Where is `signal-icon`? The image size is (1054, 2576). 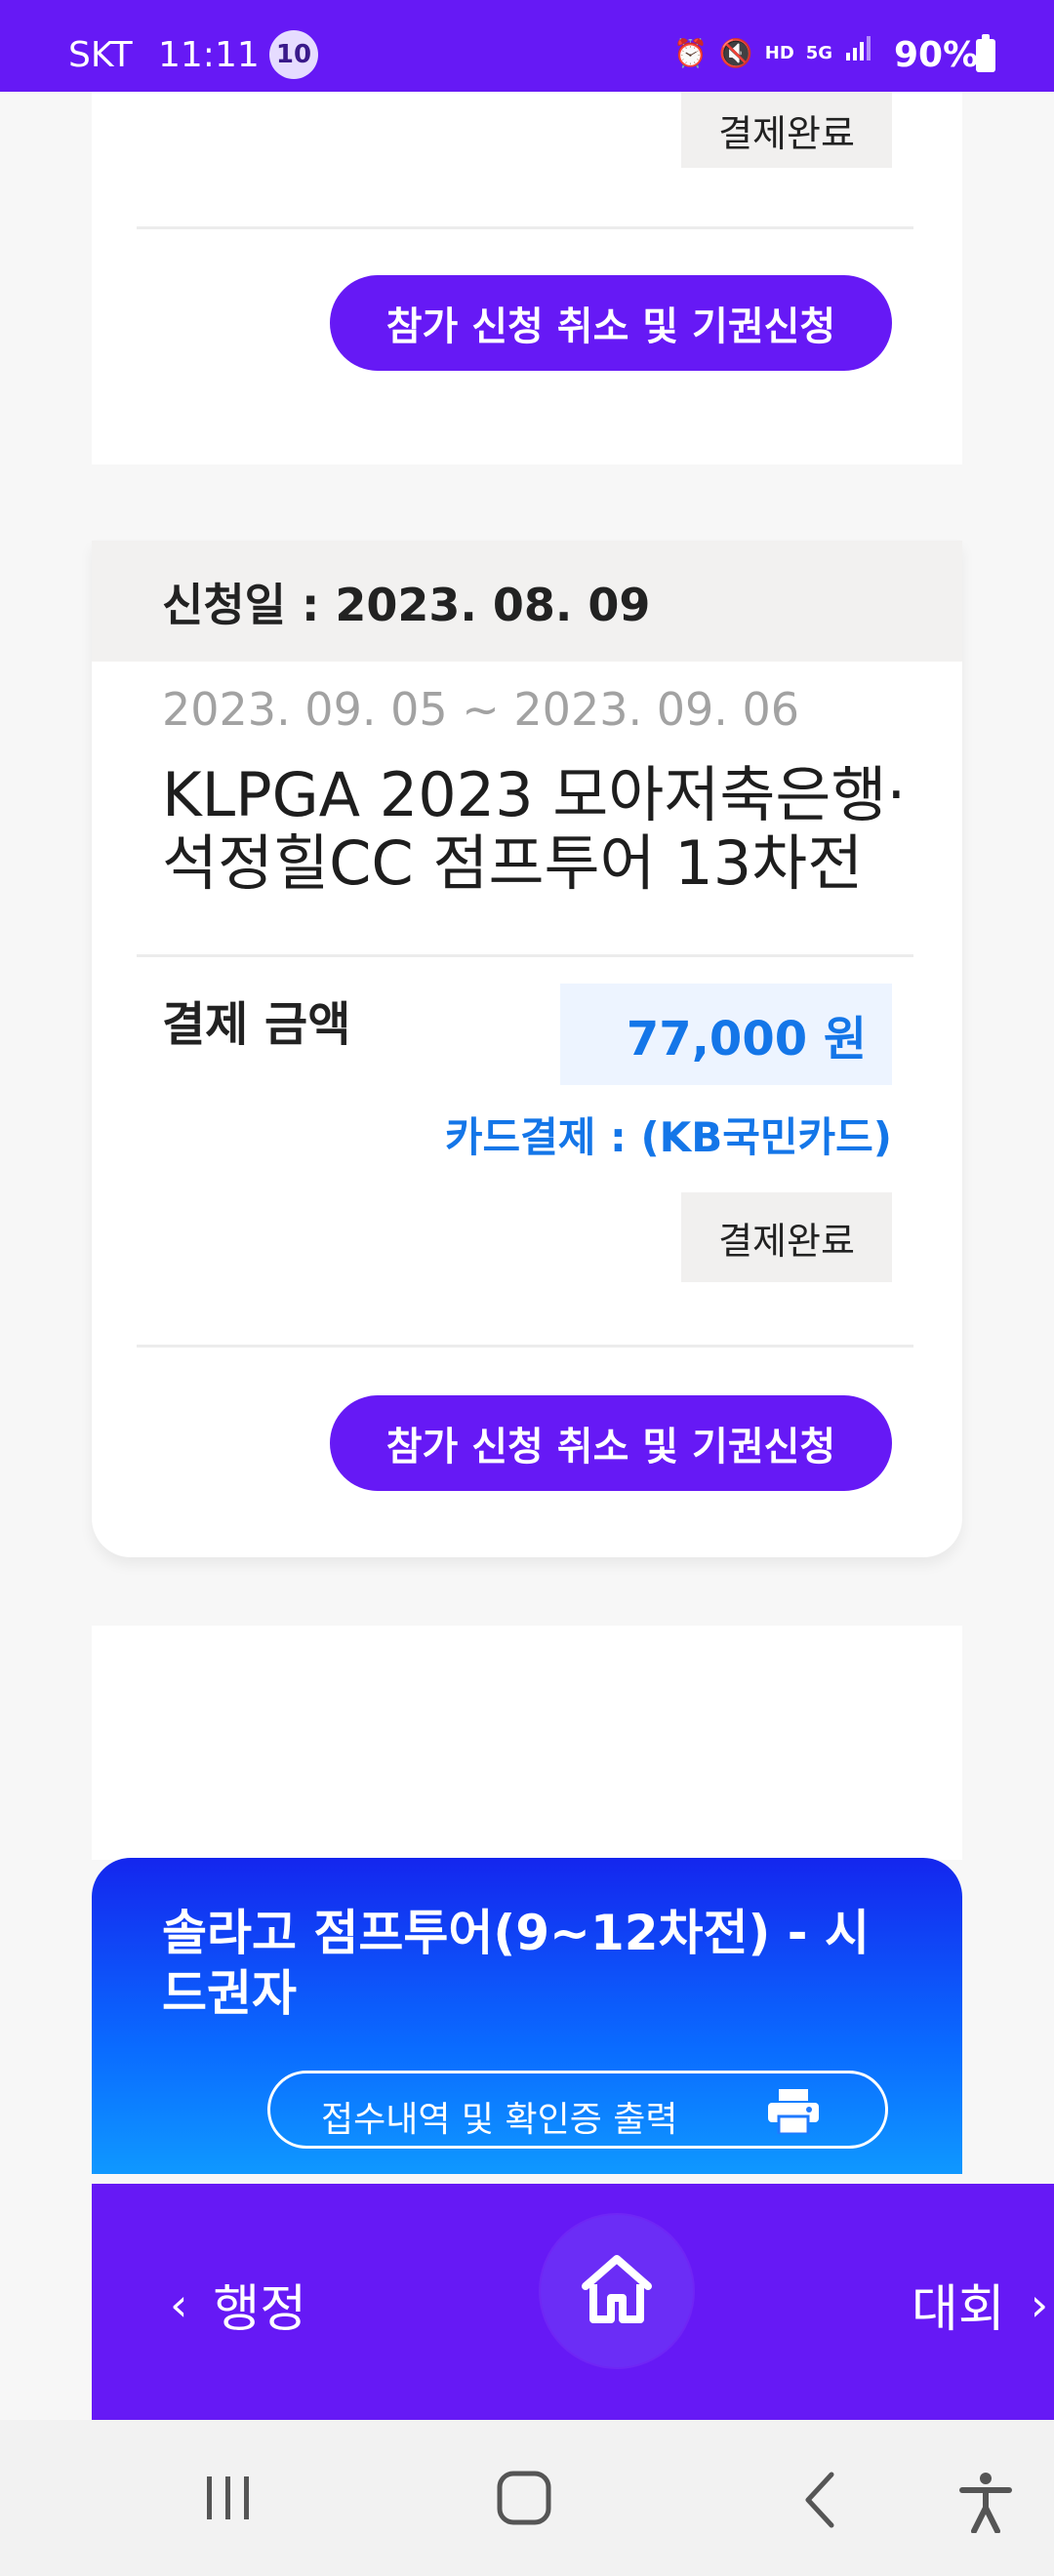 signal-icon is located at coordinates (858, 53).